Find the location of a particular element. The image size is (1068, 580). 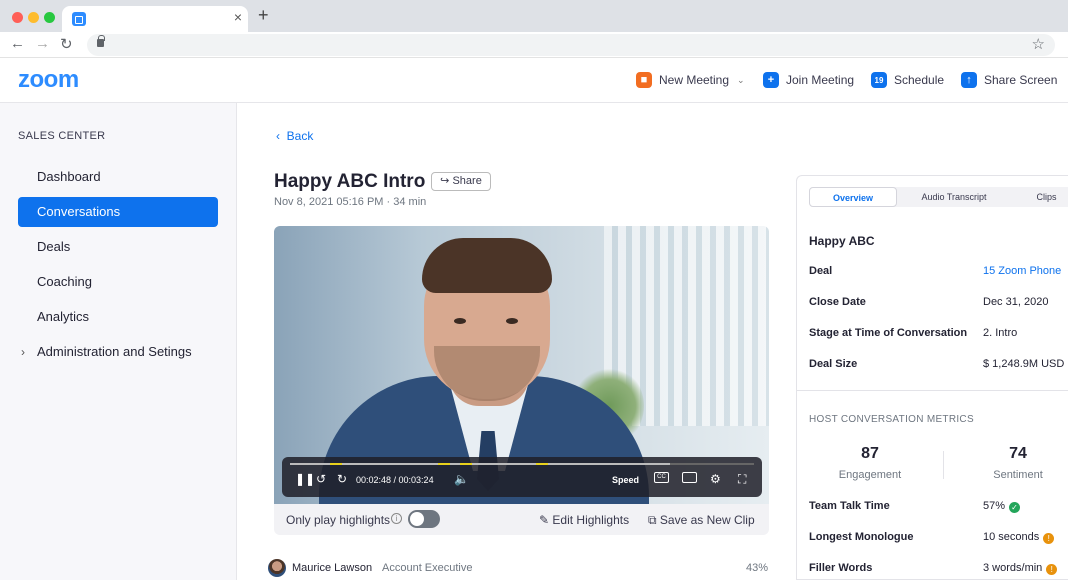

filler-words-text: 3 words/min is located at coordinates (1013, 568).